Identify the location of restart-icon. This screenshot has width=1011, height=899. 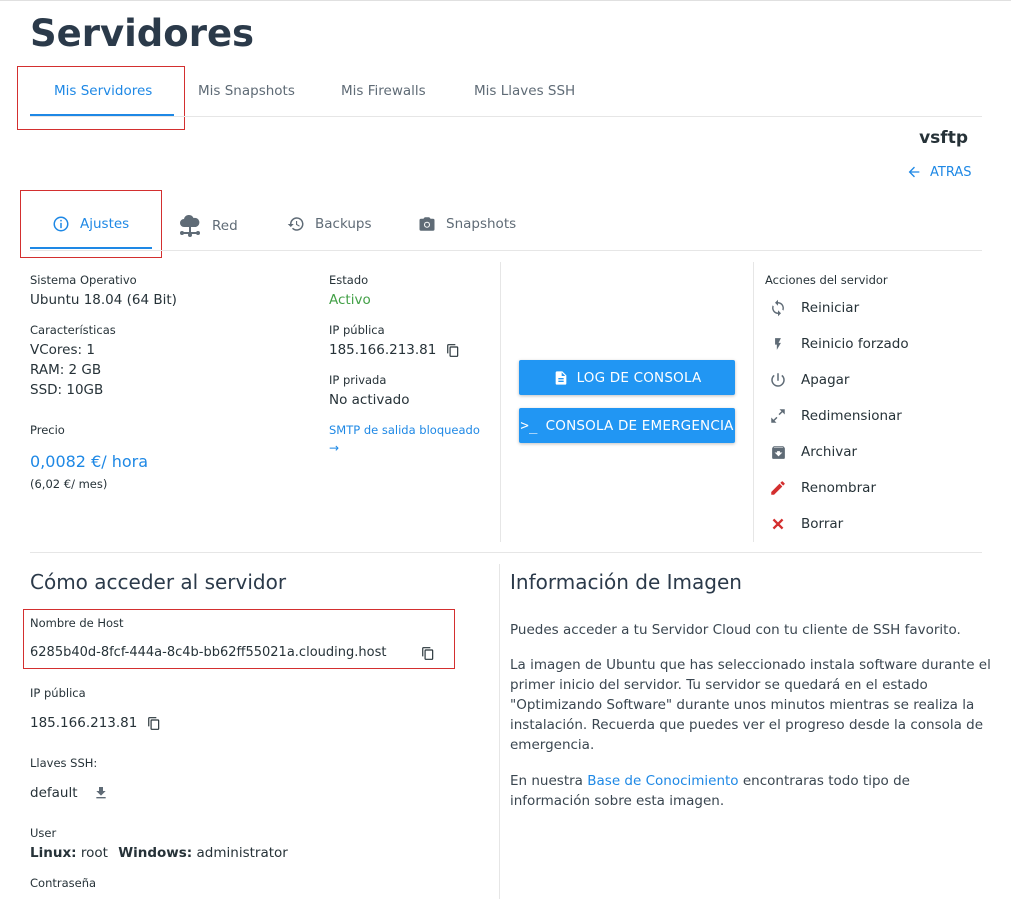
(778, 308).